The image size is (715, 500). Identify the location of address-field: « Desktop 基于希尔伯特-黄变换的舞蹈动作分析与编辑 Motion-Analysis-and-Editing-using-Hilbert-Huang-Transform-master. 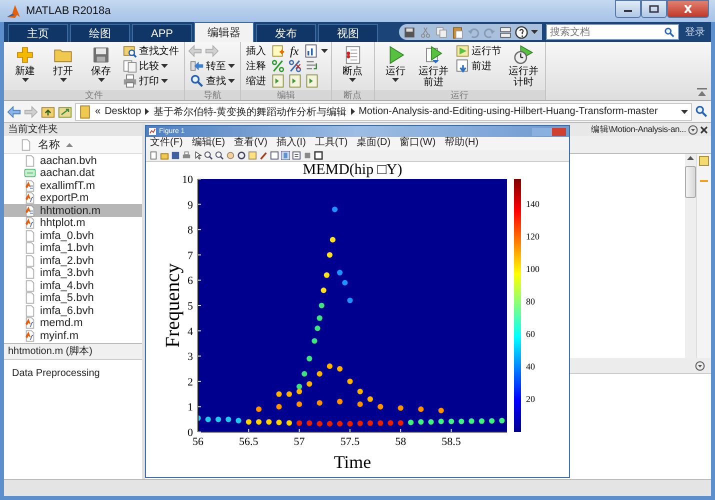
(383, 111).